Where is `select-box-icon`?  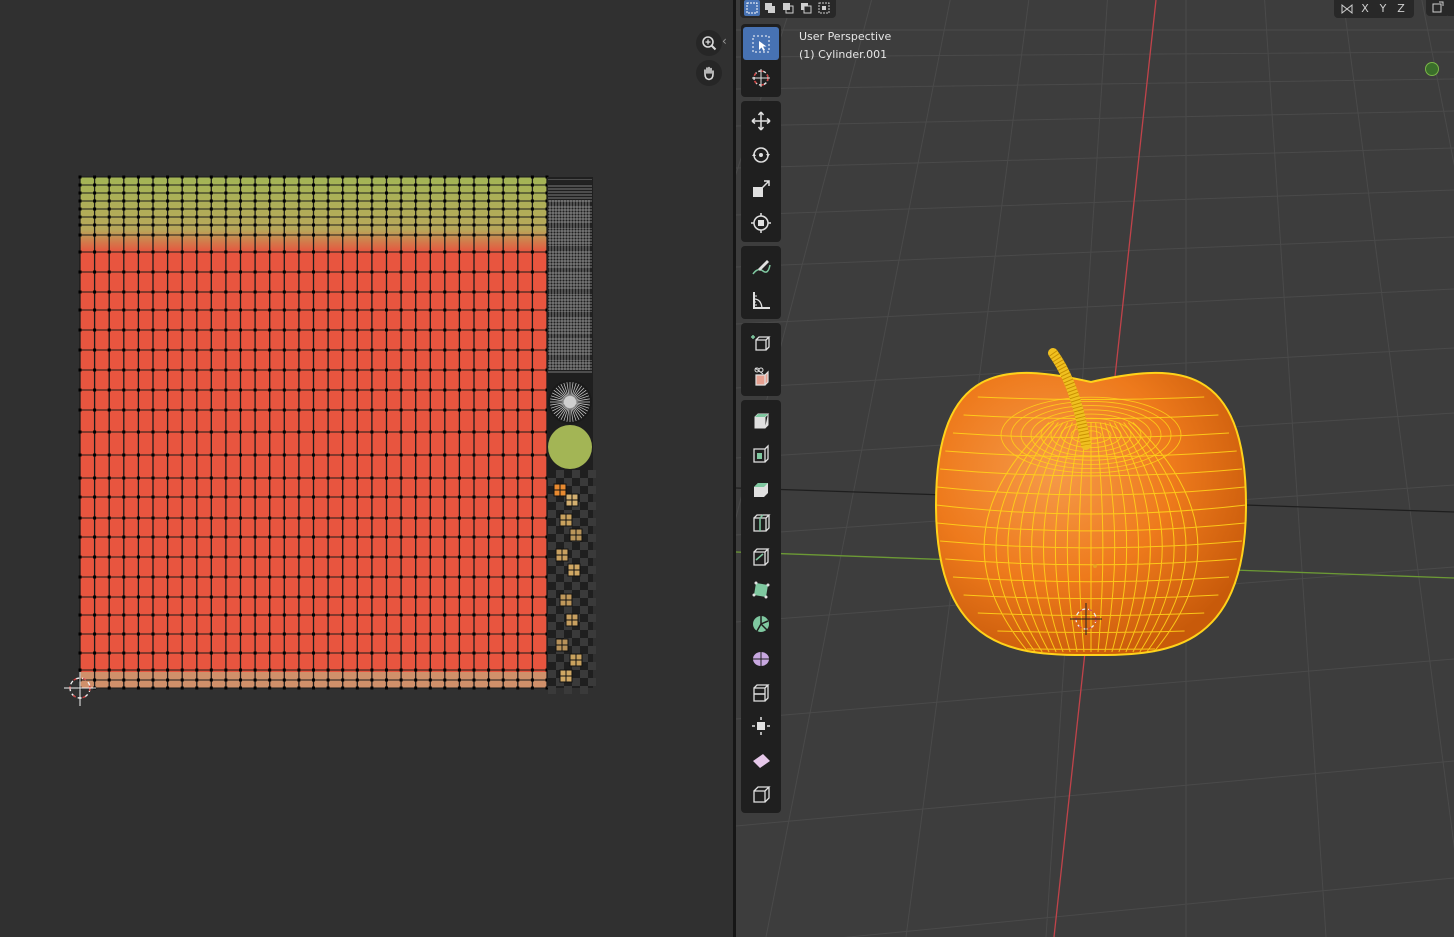 select-box-icon is located at coordinates (761, 43).